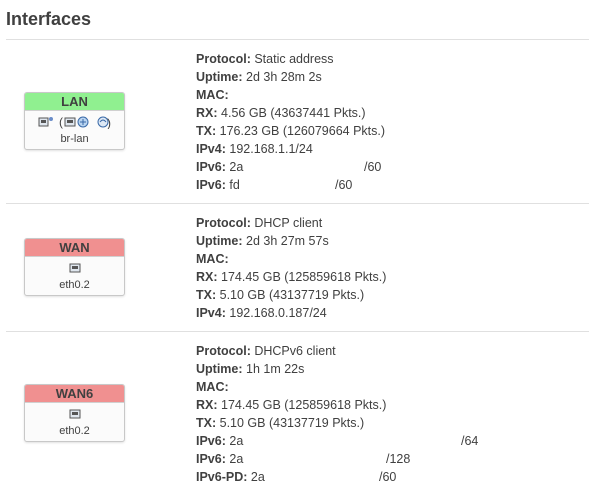 This screenshot has height=500, width=589. I want to click on uptime-value: 2d 3h 27m 57s, so click(287, 241).